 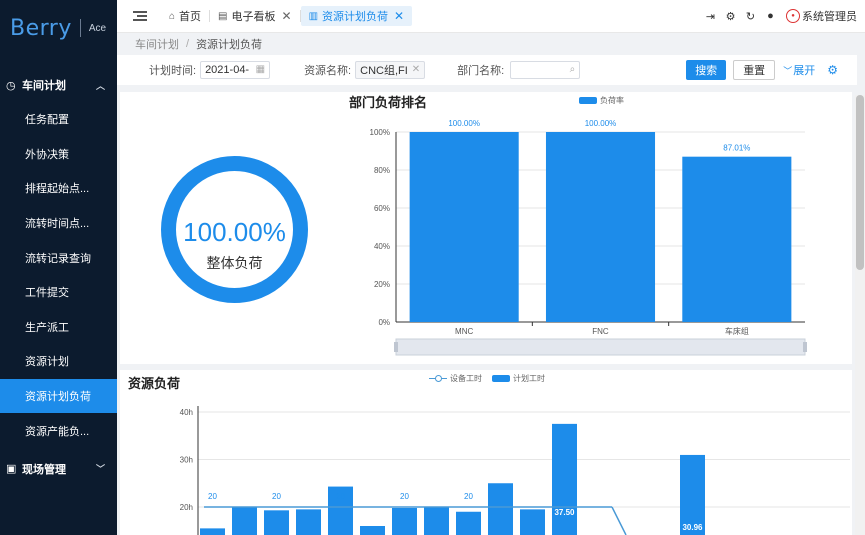 What do you see at coordinates (529, 378) in the screenshot?
I see `legend-label: 计划工时` at bounding box center [529, 378].